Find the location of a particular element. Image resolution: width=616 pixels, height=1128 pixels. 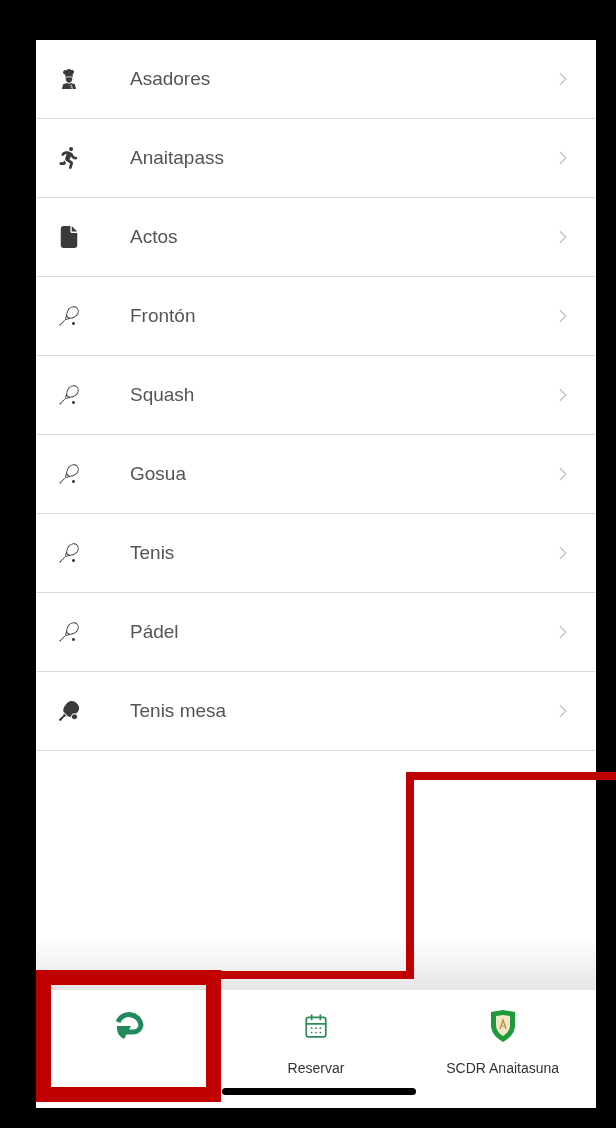

menu-label: Pádel is located at coordinates (155, 631).